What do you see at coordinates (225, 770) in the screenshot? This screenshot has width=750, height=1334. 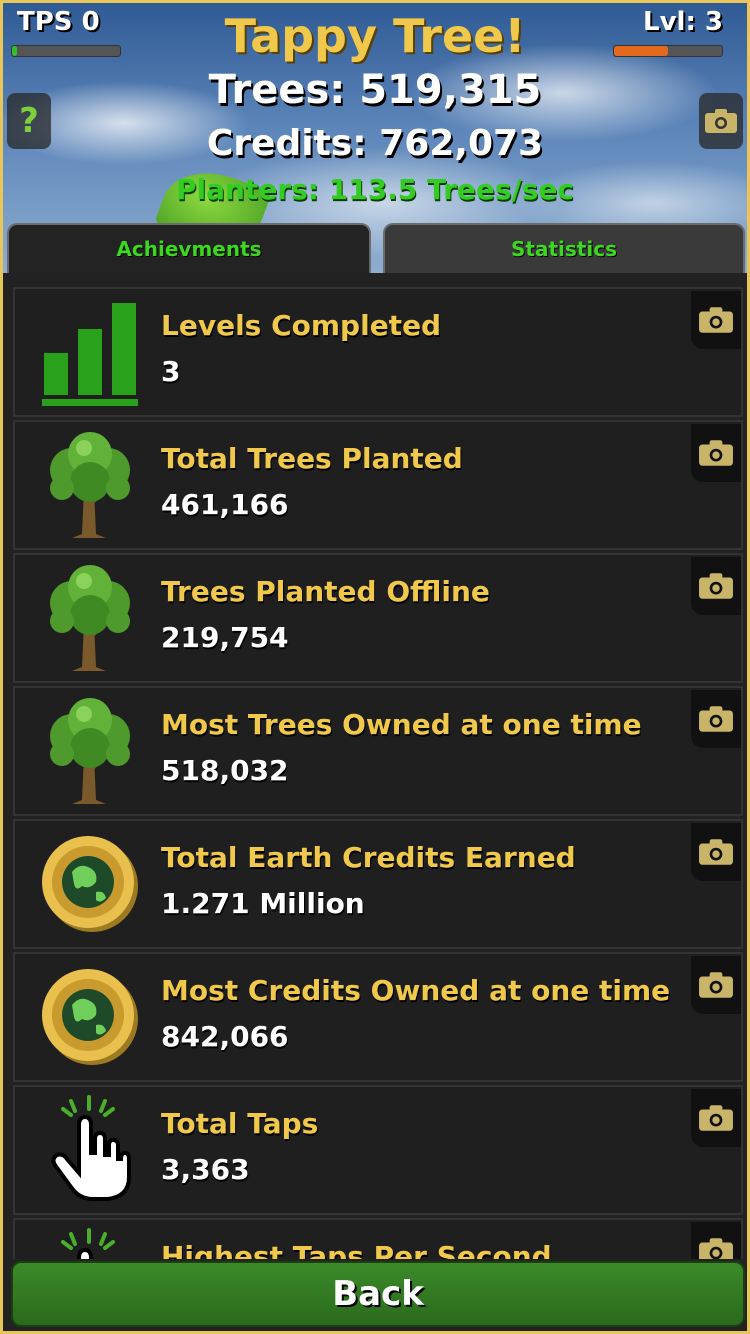 I see `stat-value: 518,032` at bounding box center [225, 770].